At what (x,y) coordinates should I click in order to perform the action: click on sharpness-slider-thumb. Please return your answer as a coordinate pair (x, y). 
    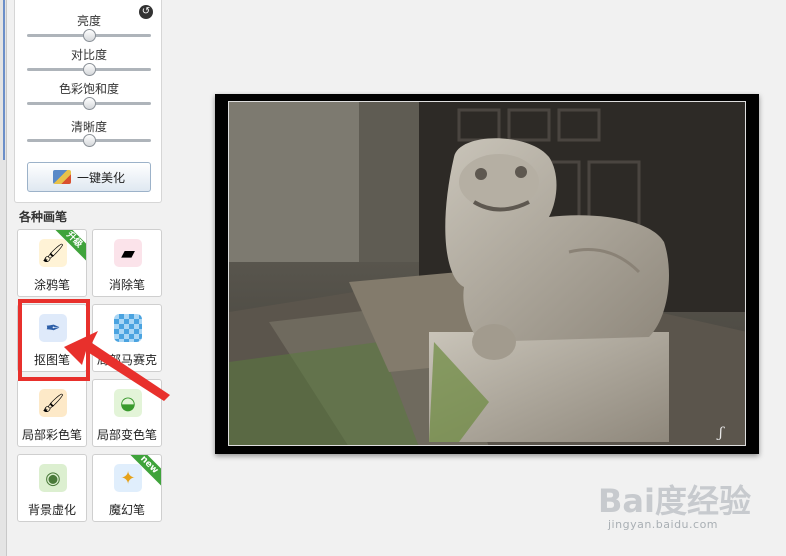
    Looking at the image, I should click on (89, 140).